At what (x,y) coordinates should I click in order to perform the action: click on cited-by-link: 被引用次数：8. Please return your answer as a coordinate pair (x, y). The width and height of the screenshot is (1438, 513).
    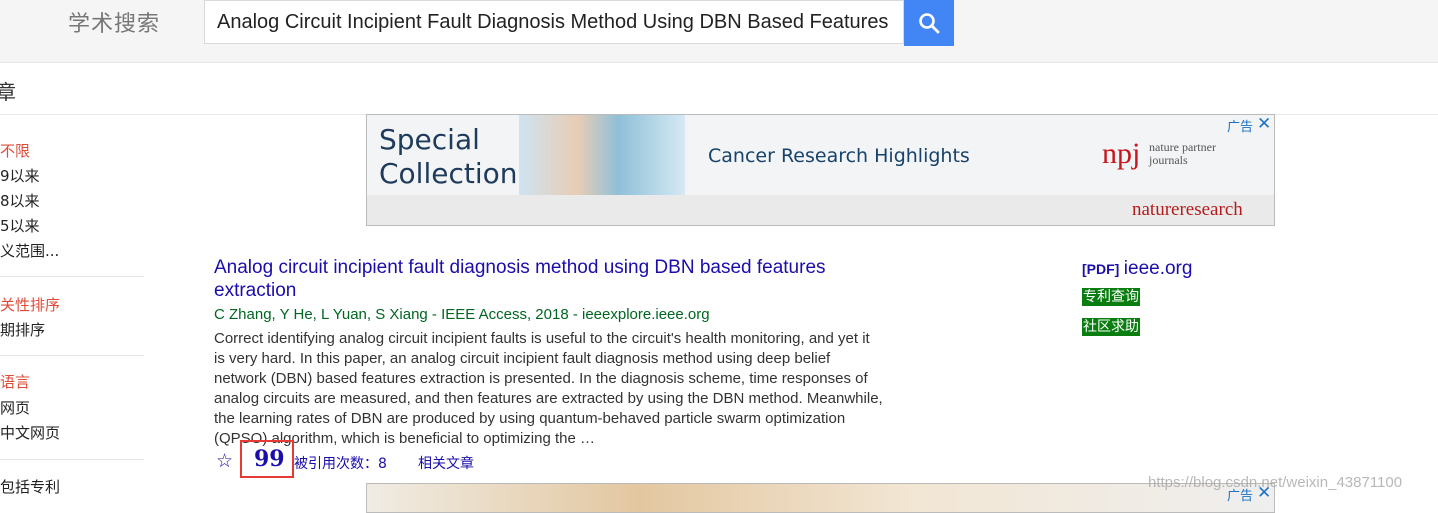
    Looking at the image, I should click on (340, 463).